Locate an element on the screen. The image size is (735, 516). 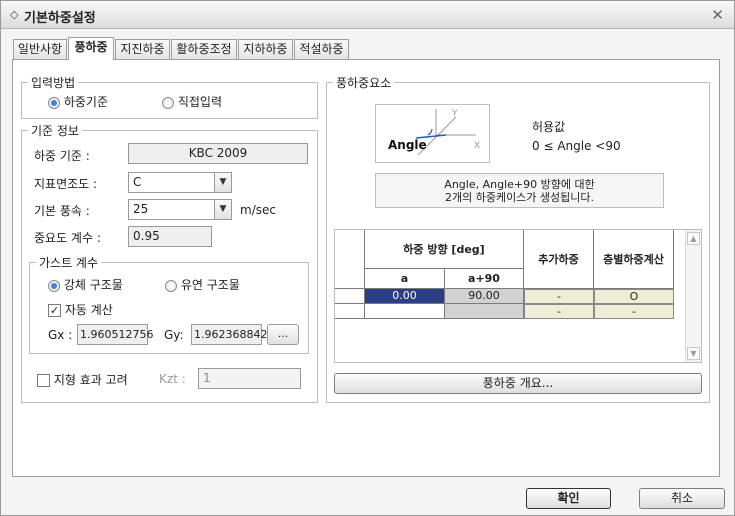
radio-flexible-structure: 유연 구조물 is located at coordinates (202, 284).